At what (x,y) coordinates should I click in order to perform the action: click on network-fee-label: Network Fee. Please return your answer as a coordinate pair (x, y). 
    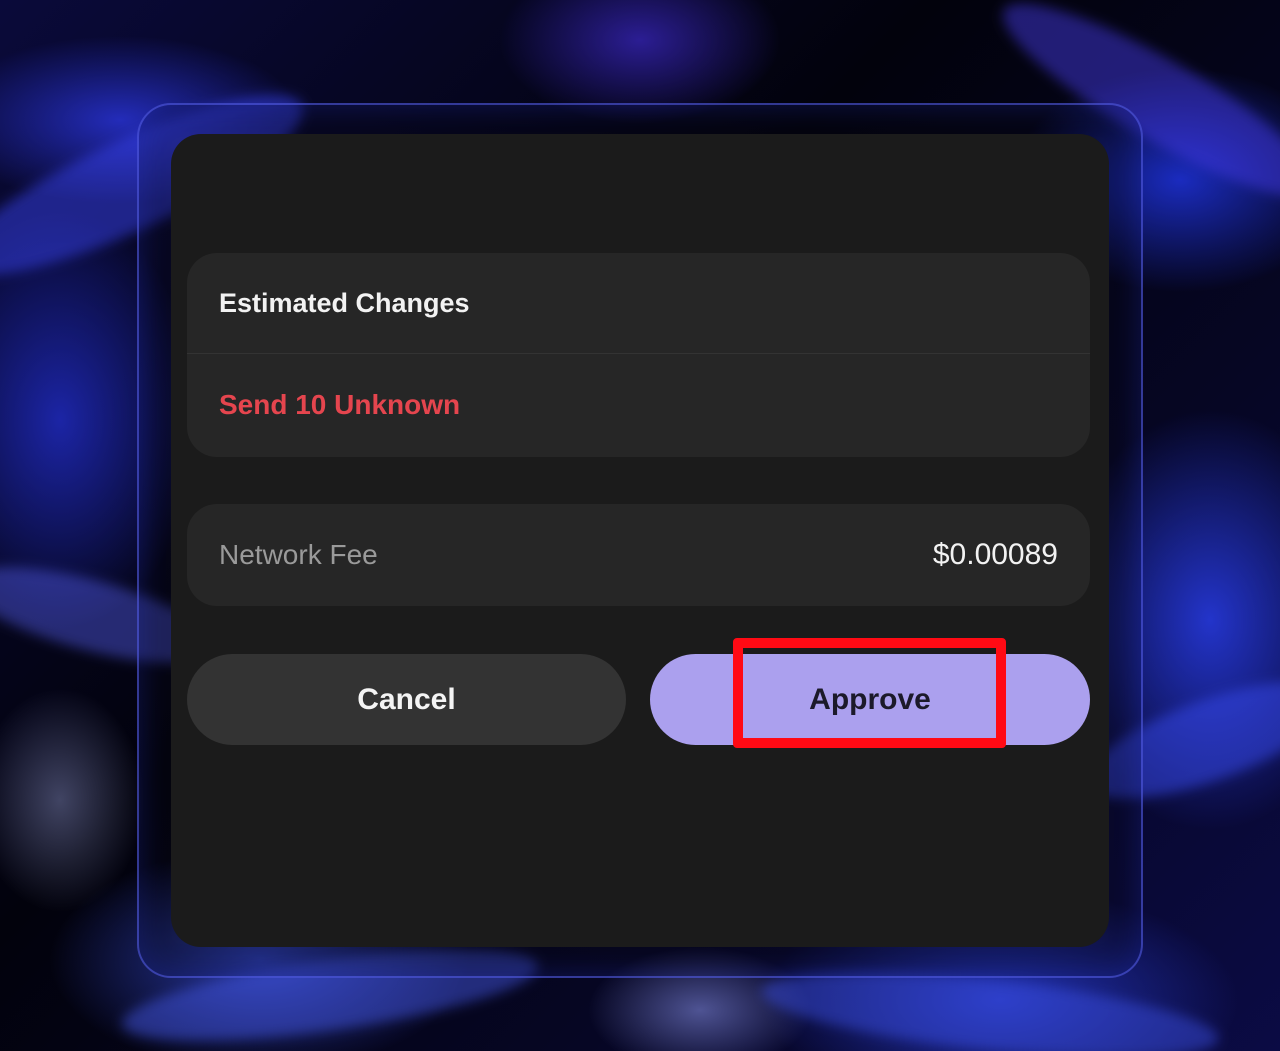
    Looking at the image, I should click on (298, 554).